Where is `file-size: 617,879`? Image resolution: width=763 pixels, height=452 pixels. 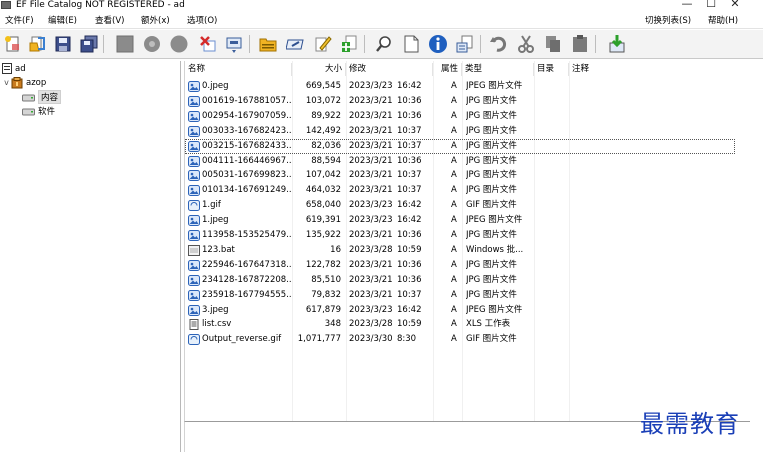
file-size: 617,879 is located at coordinates (323, 309).